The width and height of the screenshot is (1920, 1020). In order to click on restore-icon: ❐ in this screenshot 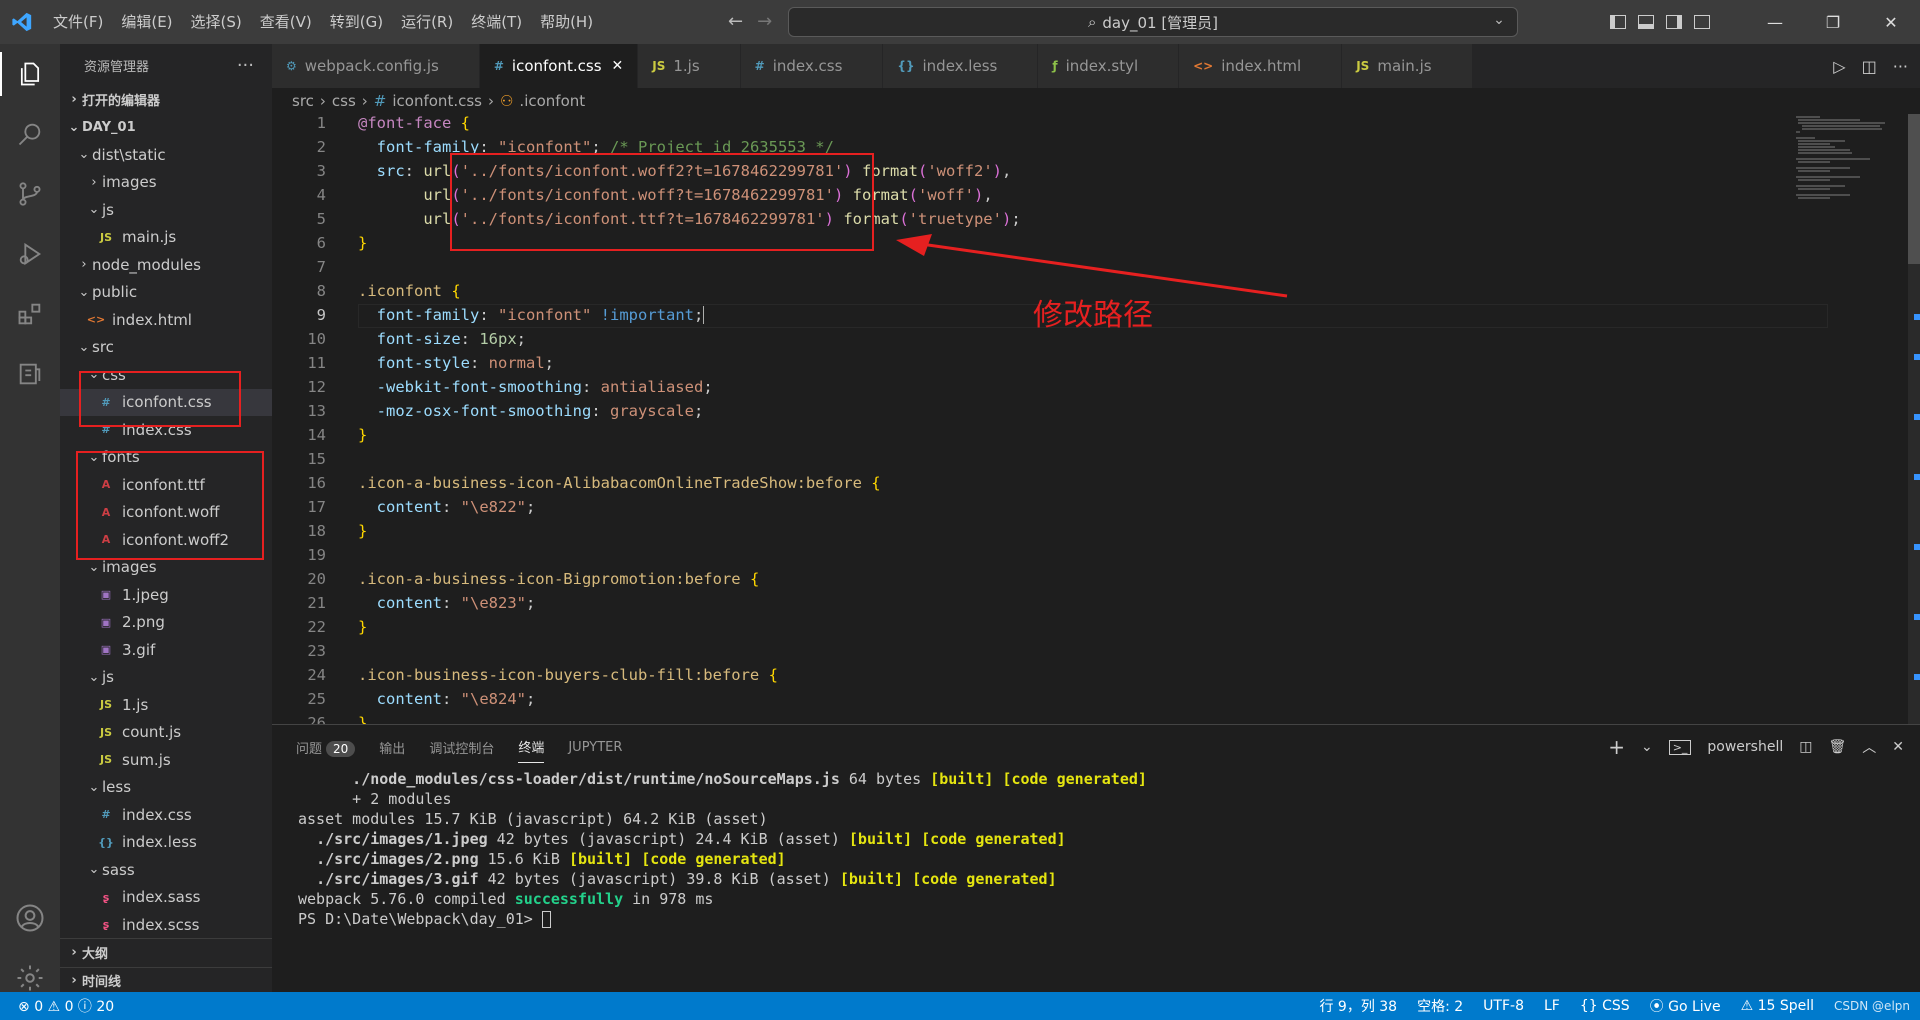, I will do `click(1833, 22)`.